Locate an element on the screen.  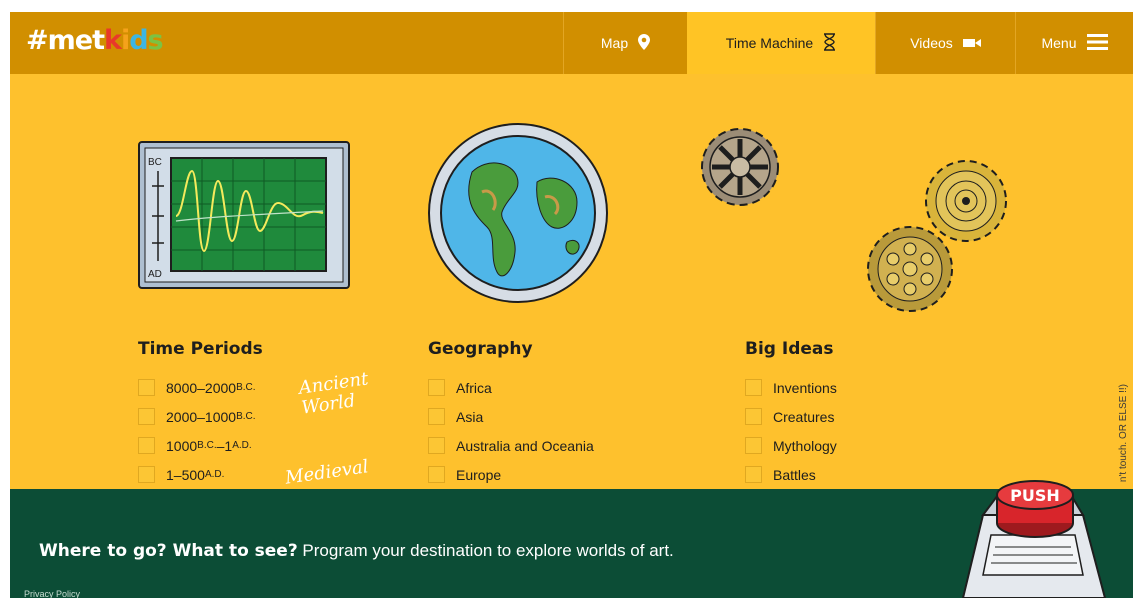
time-period-era: A.D. is located at coordinates (214, 474).